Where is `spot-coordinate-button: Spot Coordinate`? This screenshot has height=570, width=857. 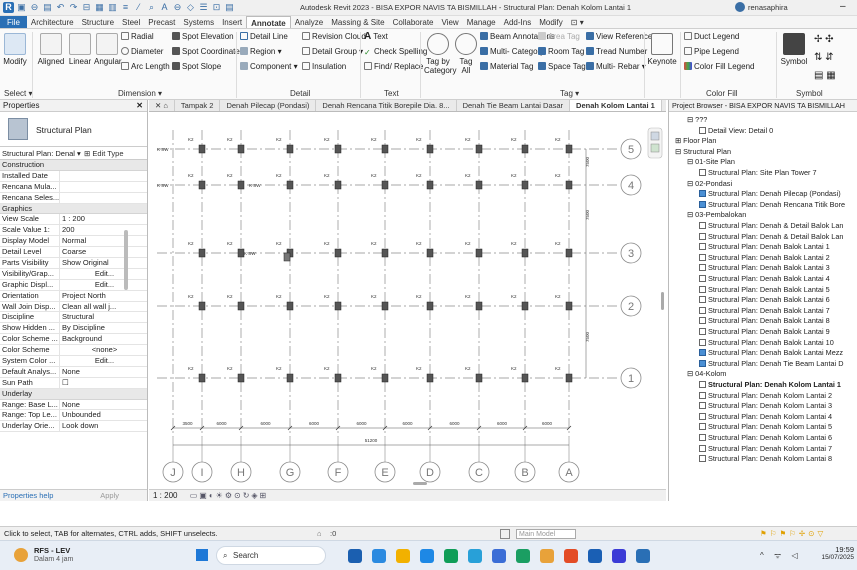 spot-coordinate-button: Spot Coordinate is located at coordinates (206, 52).